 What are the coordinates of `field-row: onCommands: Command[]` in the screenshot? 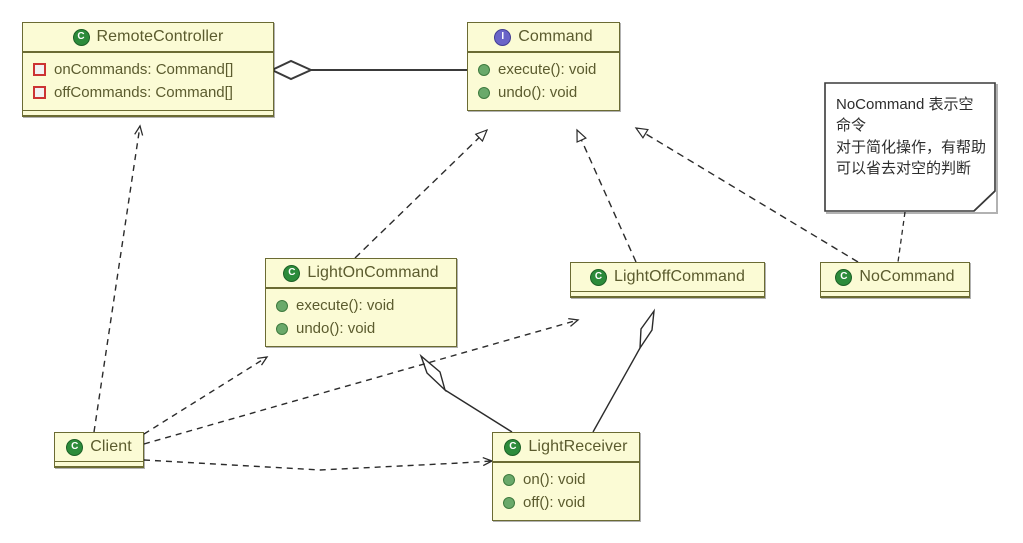 It's located at (148, 69).